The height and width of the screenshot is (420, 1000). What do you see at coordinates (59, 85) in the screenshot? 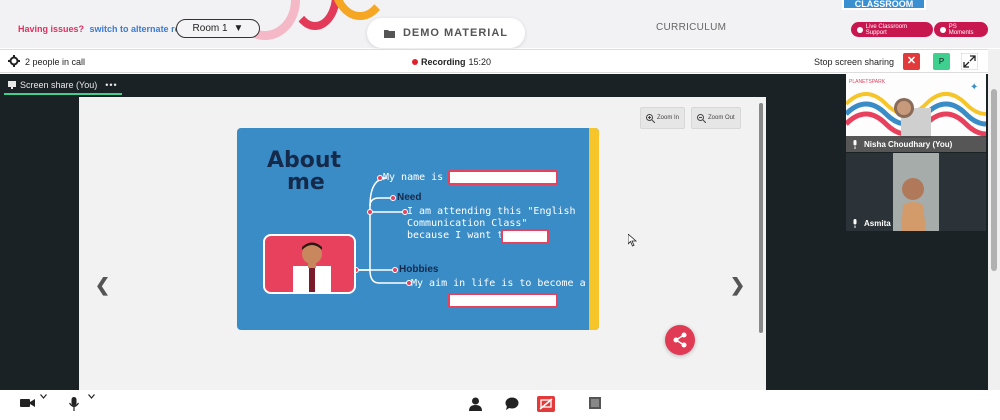
I see `share-tab-label: Screen share (You)` at bounding box center [59, 85].